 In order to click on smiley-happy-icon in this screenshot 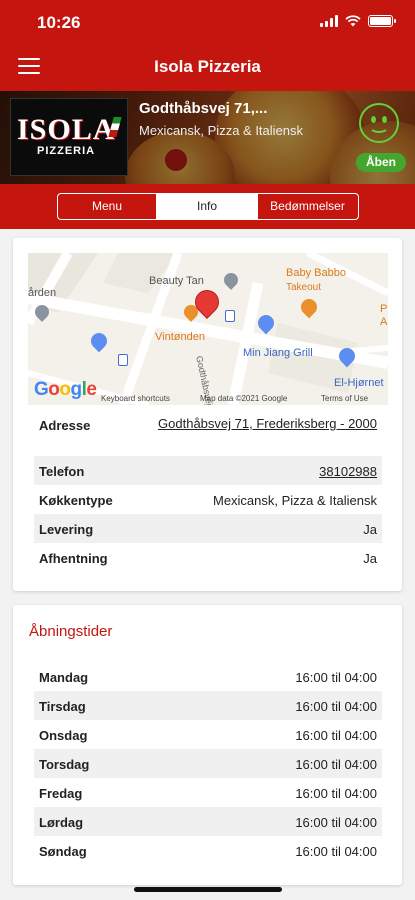, I will do `click(379, 123)`.